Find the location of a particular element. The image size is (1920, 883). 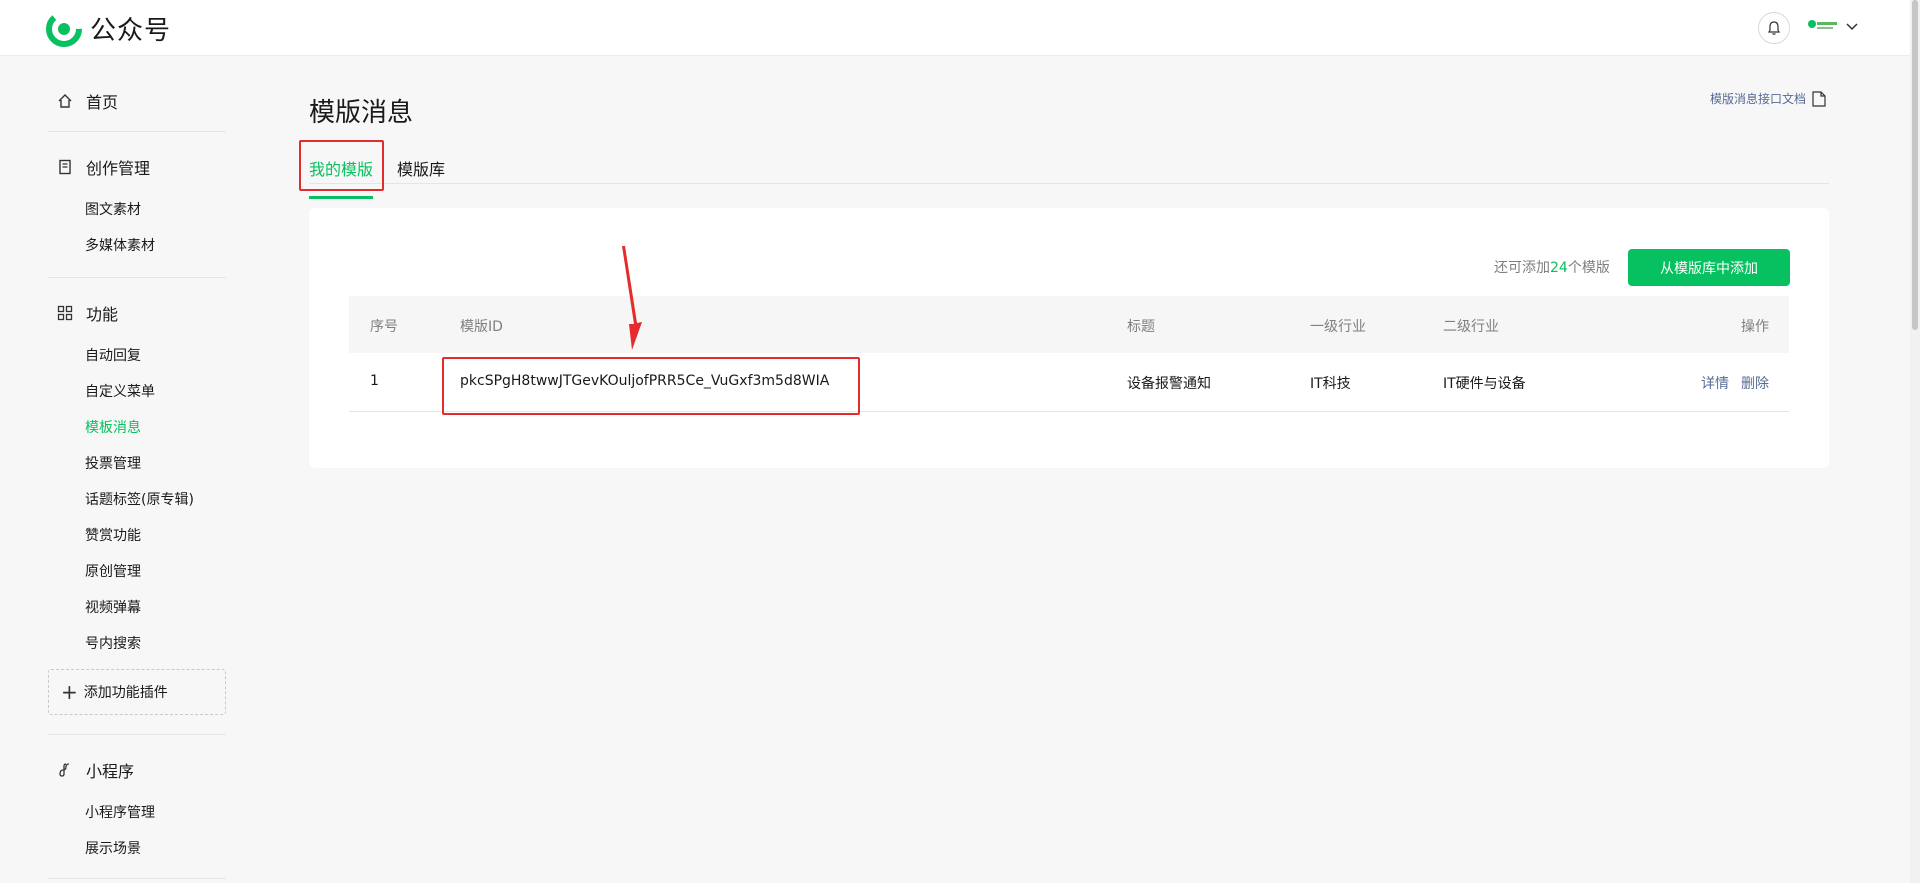

sidebar-group-create: 创作管理 is located at coordinates (103, 167).